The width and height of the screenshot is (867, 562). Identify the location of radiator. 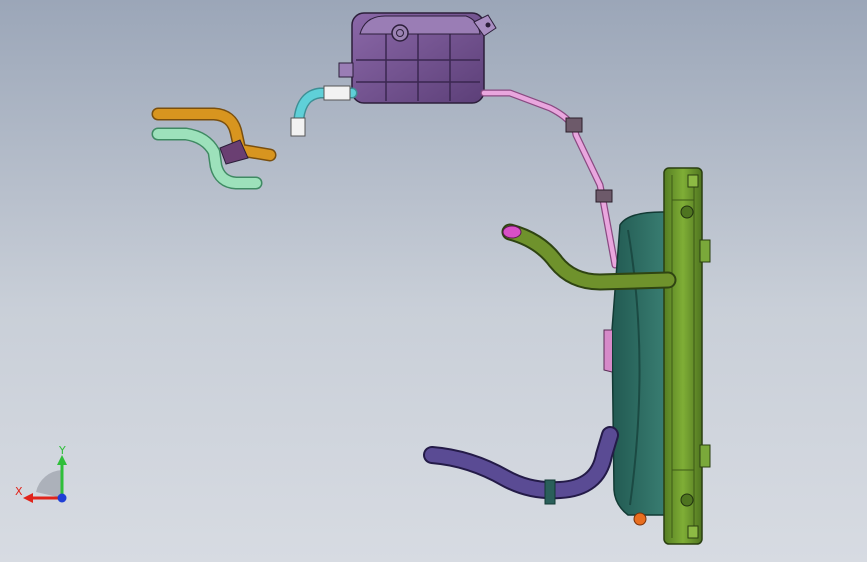
(687, 356).